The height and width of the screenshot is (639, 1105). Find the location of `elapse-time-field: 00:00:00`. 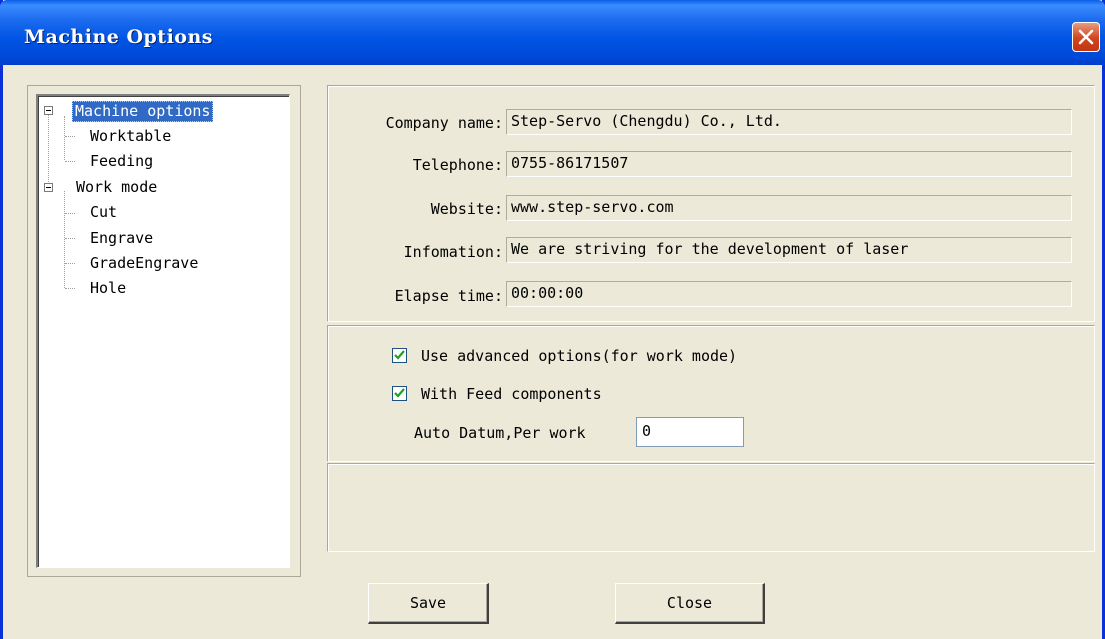

elapse-time-field: 00:00:00 is located at coordinates (789, 294).